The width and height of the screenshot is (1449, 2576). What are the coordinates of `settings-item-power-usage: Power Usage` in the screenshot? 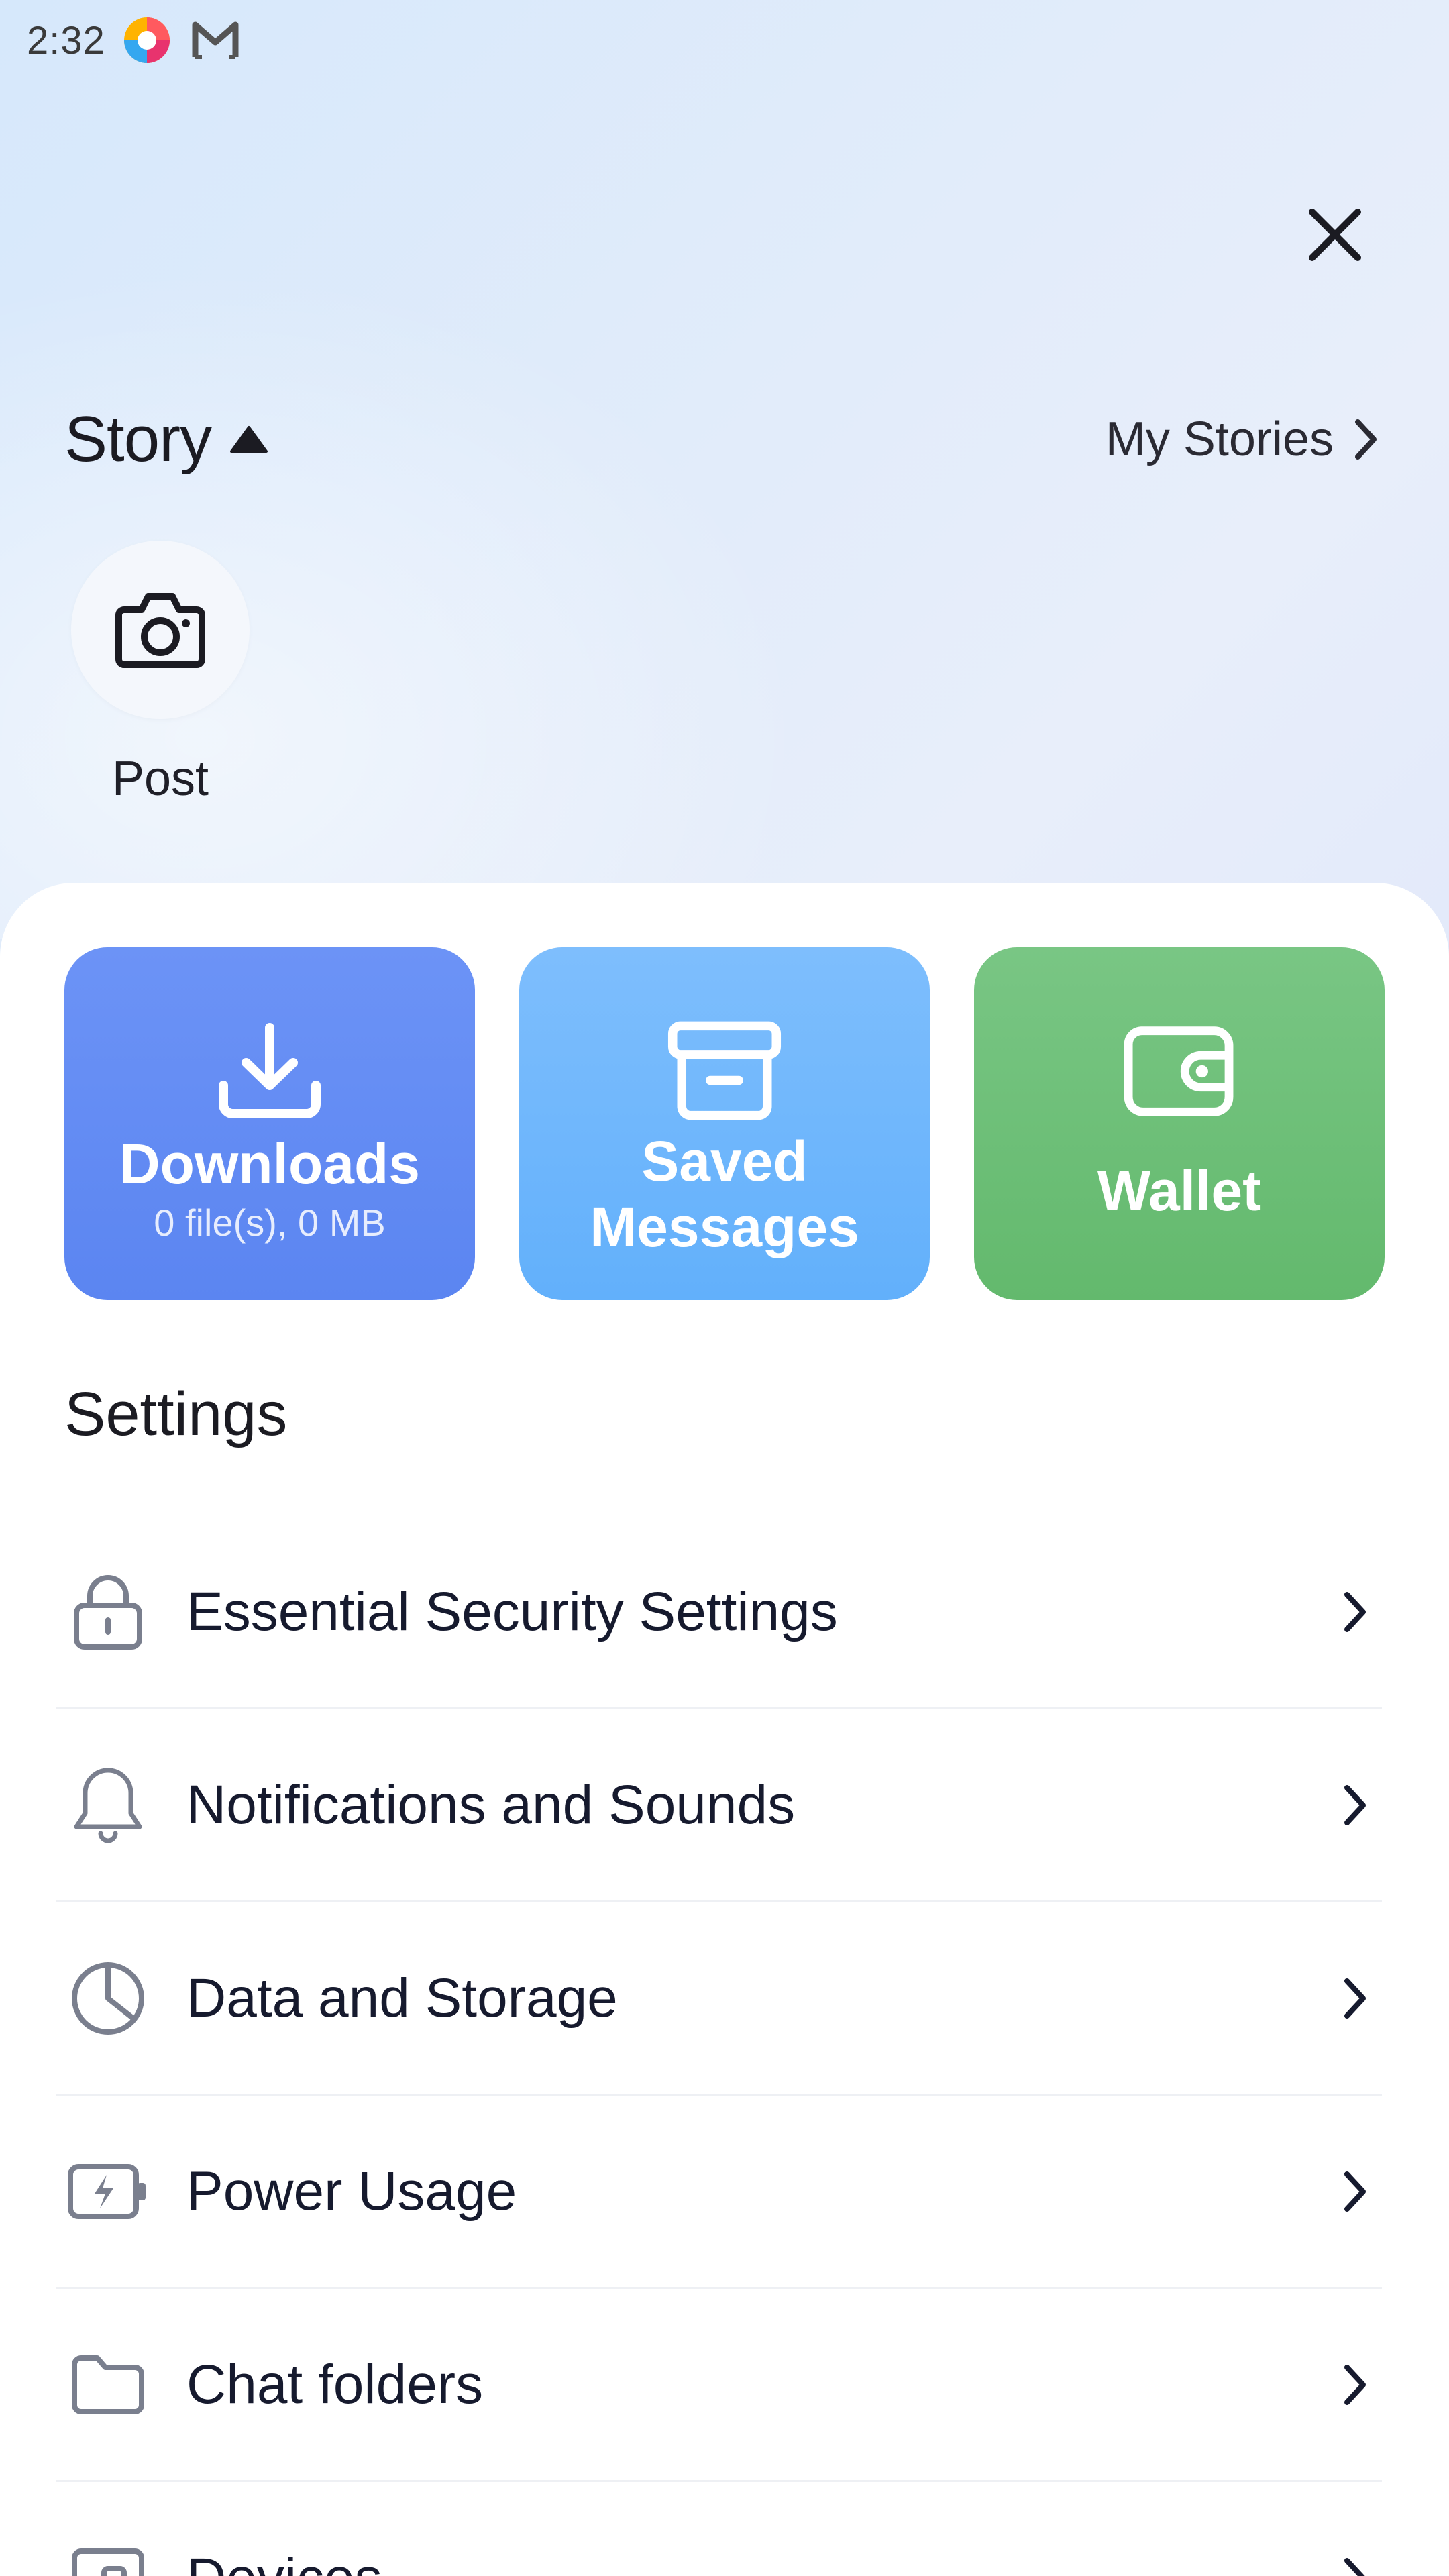 It's located at (719, 2192).